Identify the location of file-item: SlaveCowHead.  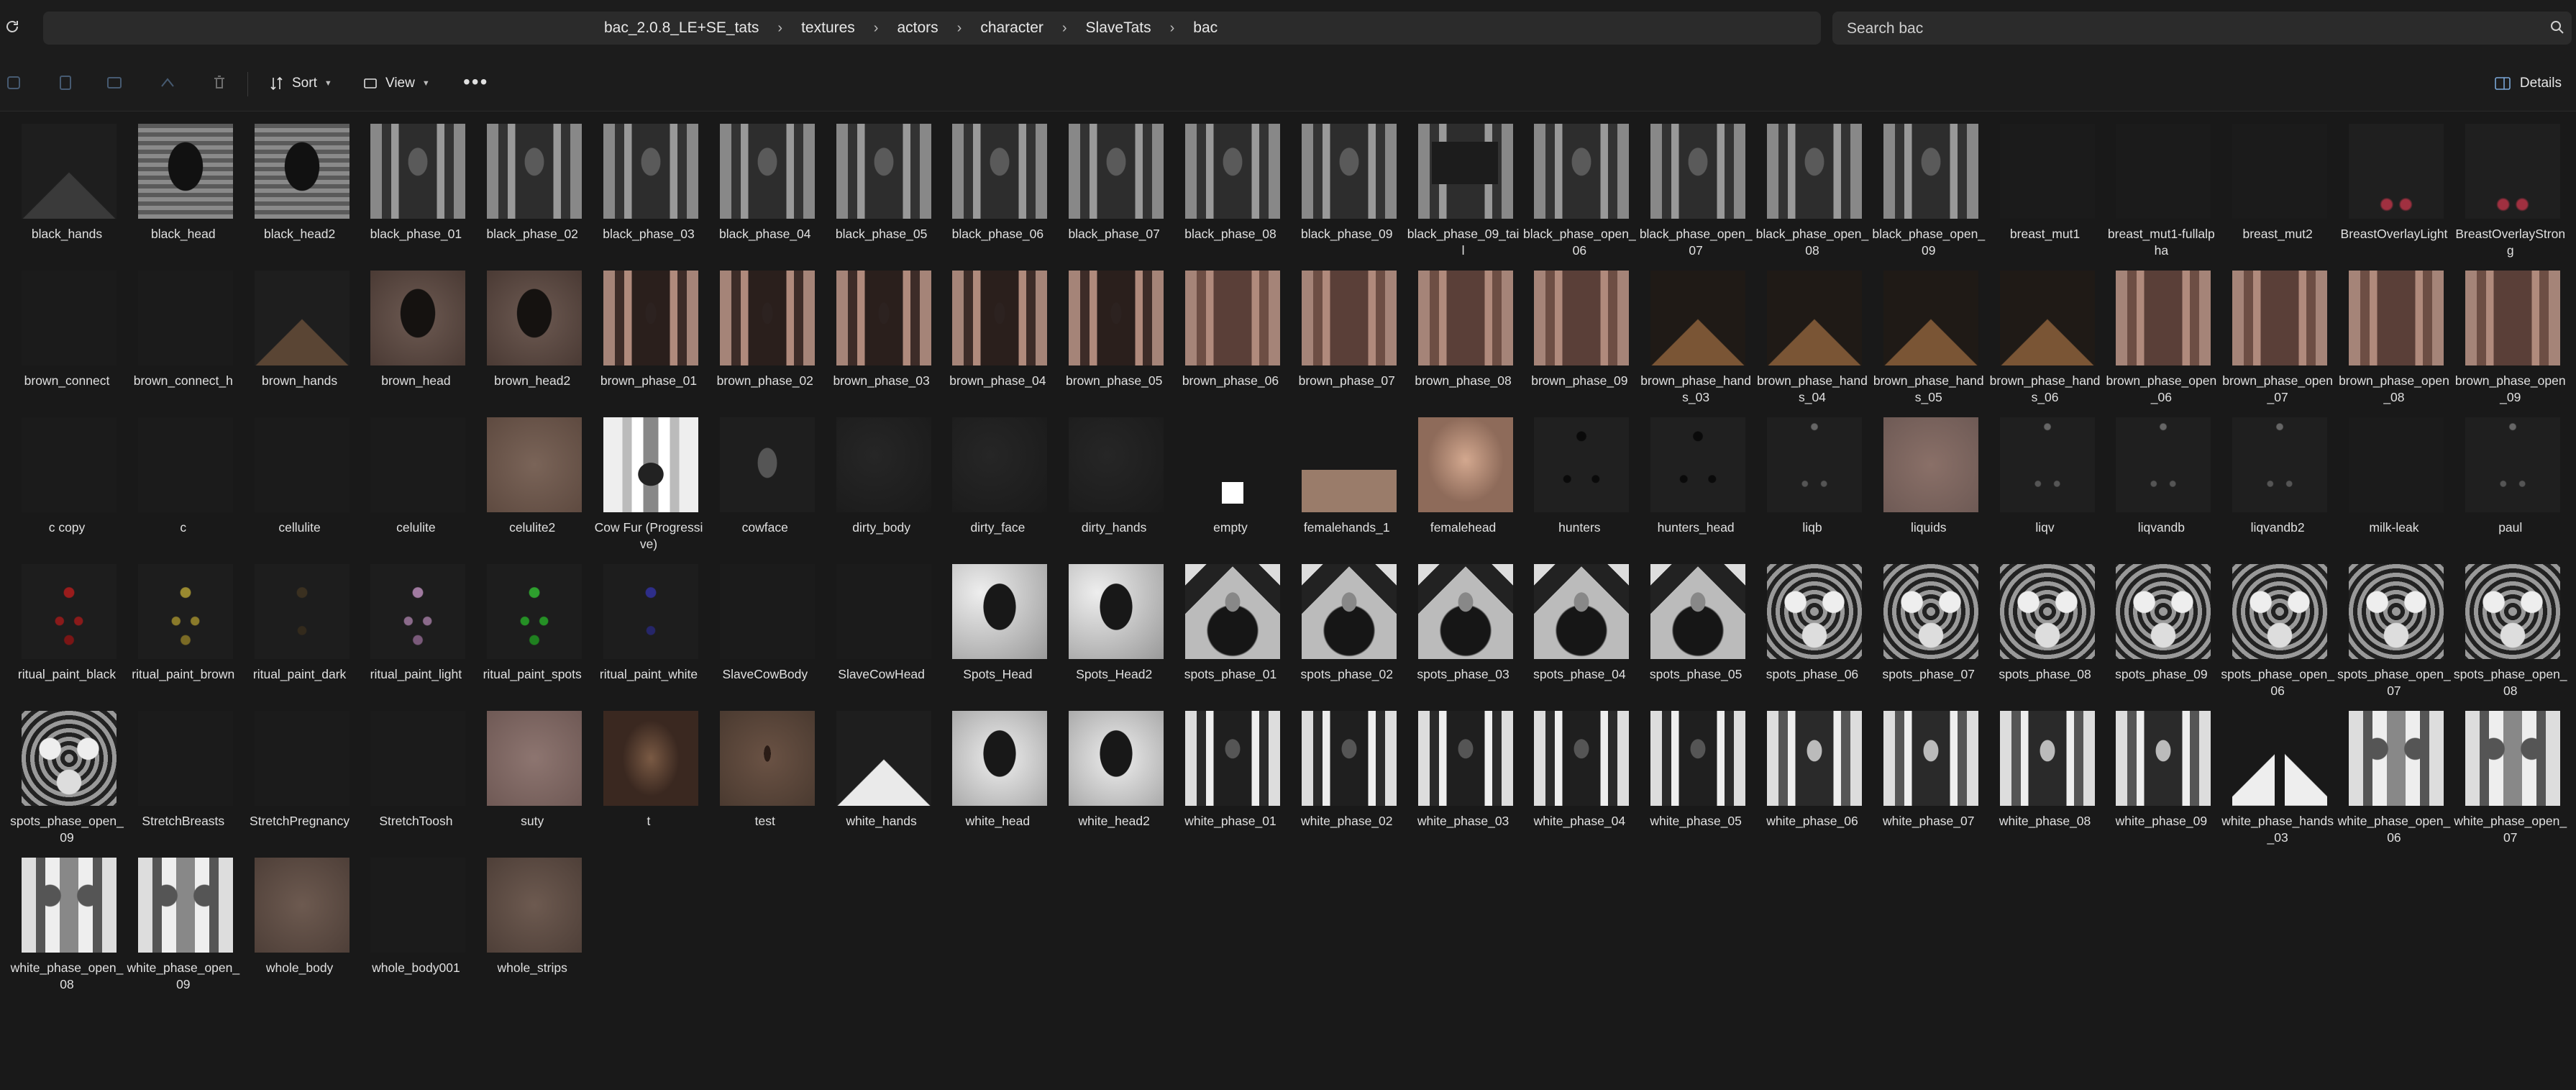
(881, 635).